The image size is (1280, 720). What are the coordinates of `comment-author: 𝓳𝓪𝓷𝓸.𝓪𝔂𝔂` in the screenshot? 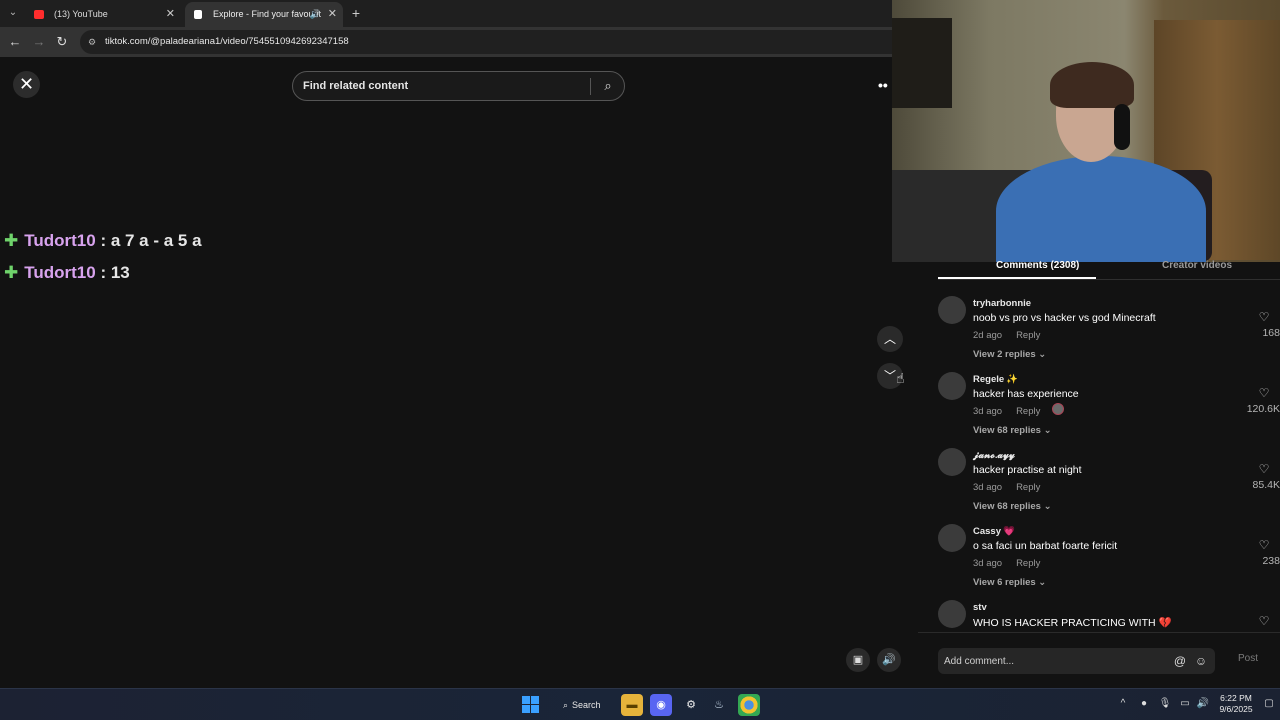 It's located at (994, 455).